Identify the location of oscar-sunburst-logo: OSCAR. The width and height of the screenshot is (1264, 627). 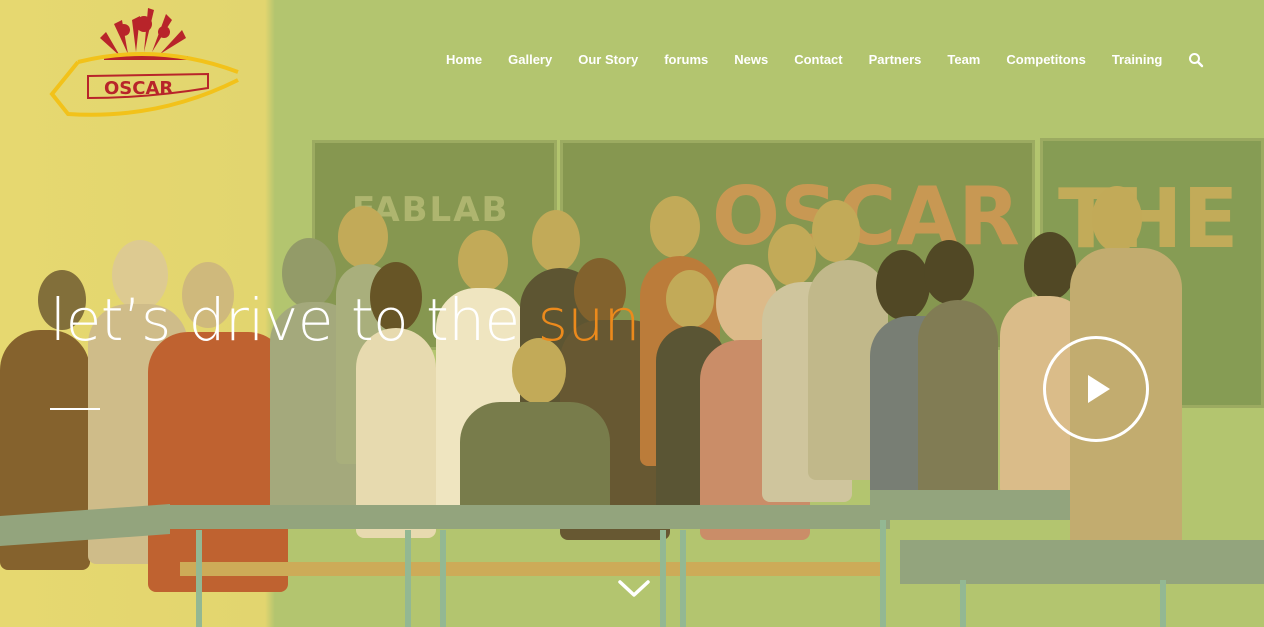
(144, 62).